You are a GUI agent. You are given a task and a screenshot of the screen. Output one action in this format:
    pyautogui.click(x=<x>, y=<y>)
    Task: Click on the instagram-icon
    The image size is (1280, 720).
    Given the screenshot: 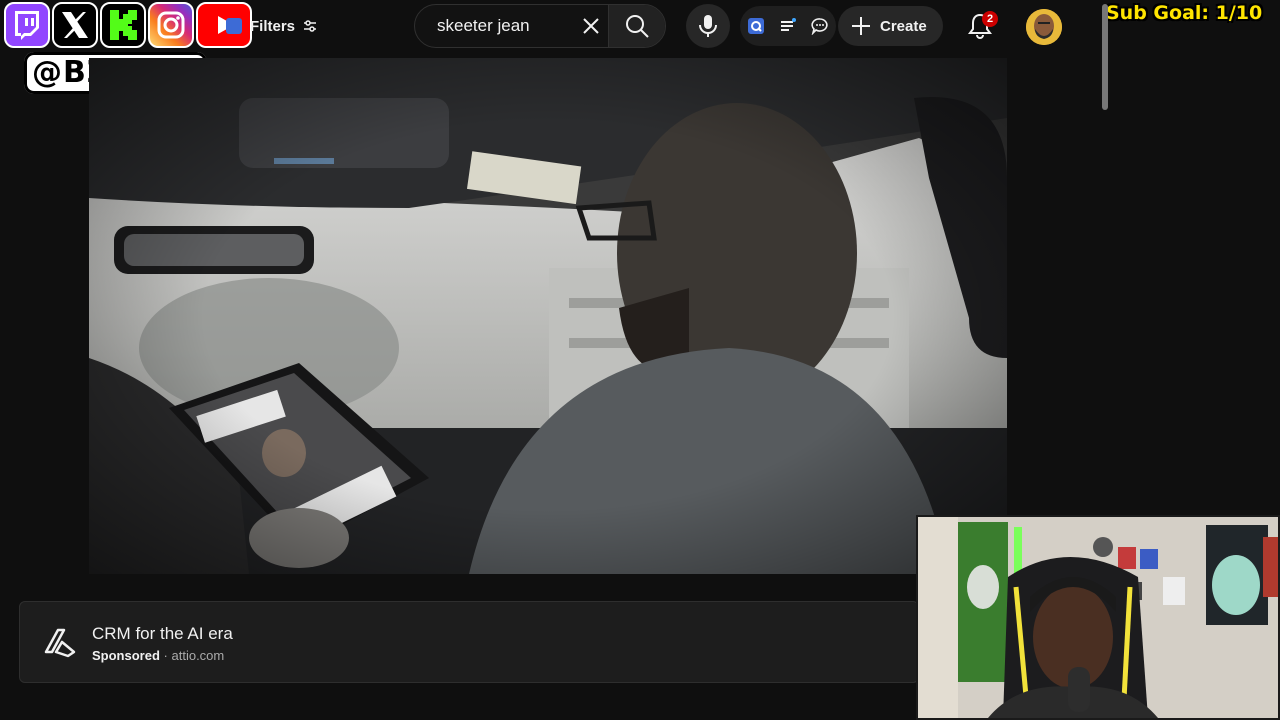 What is the action you would take?
    pyautogui.click(x=171, y=25)
    